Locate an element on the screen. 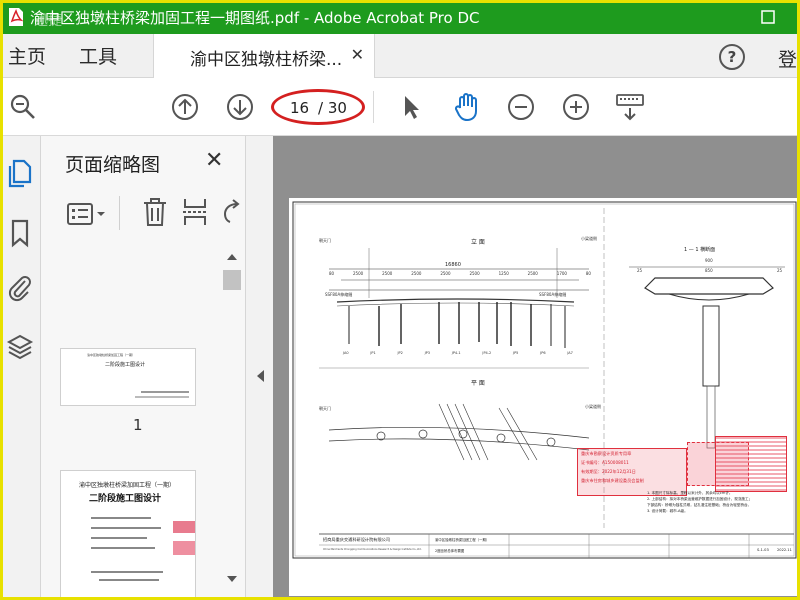 This screenshot has height=600, width=800. pier-label: JP6 is located at coordinates (543, 353).